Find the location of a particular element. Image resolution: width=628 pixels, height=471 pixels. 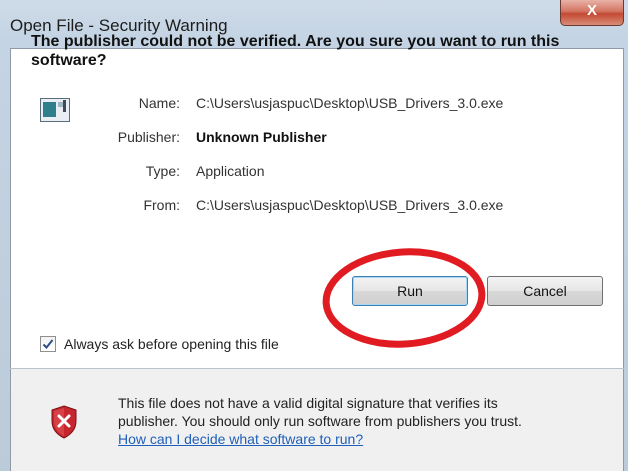

close-button: X is located at coordinates (592, 13).